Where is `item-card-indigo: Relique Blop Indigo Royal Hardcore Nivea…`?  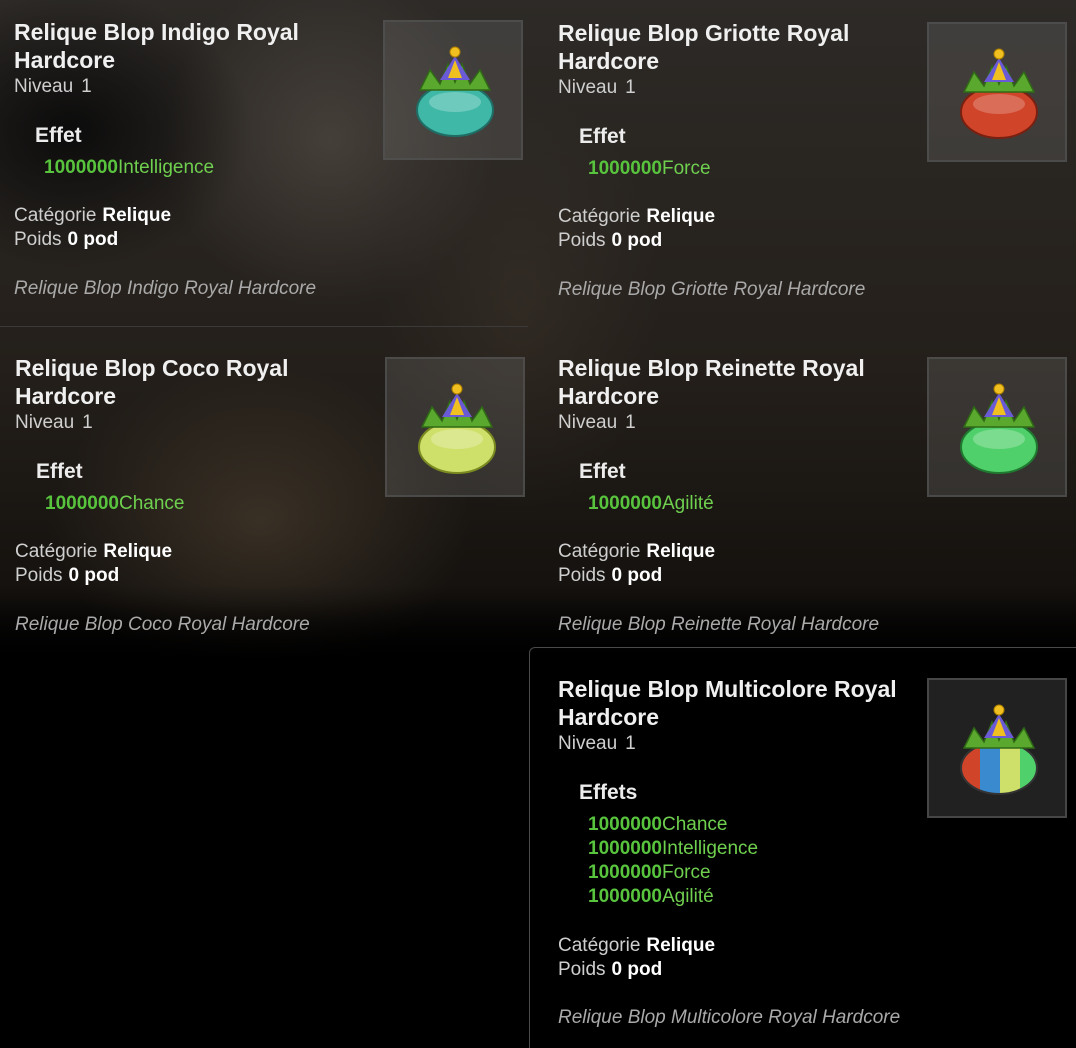
item-card-indigo: Relique Blop Indigo Royal Hardcore Nivea… is located at coordinates (269, 168).